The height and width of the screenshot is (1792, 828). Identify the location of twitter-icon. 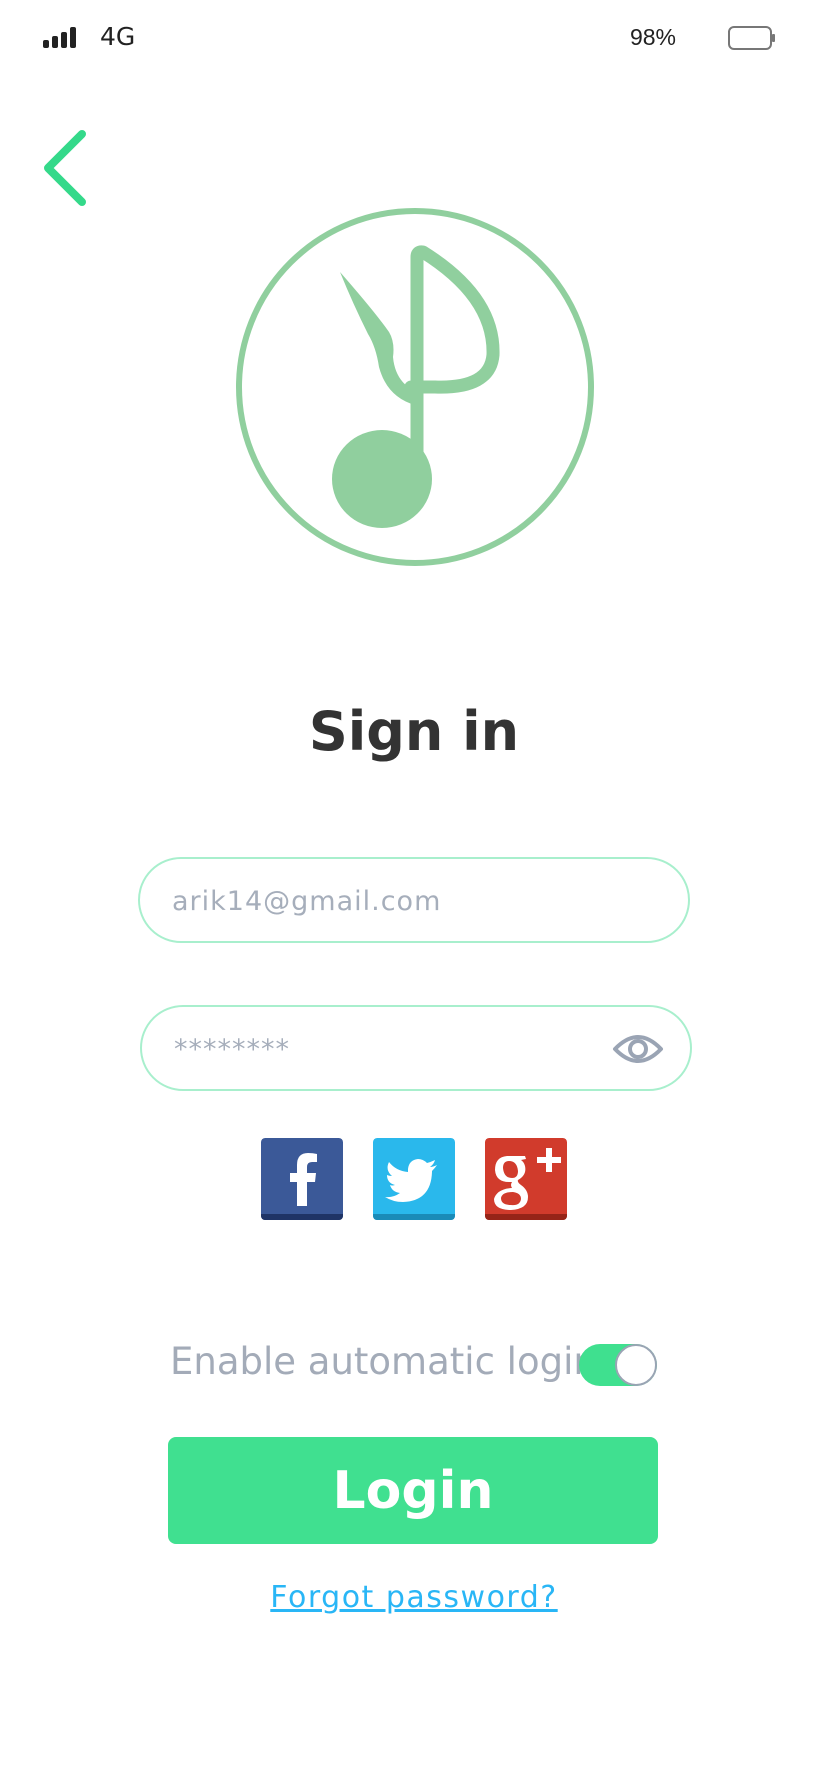
(414, 1179).